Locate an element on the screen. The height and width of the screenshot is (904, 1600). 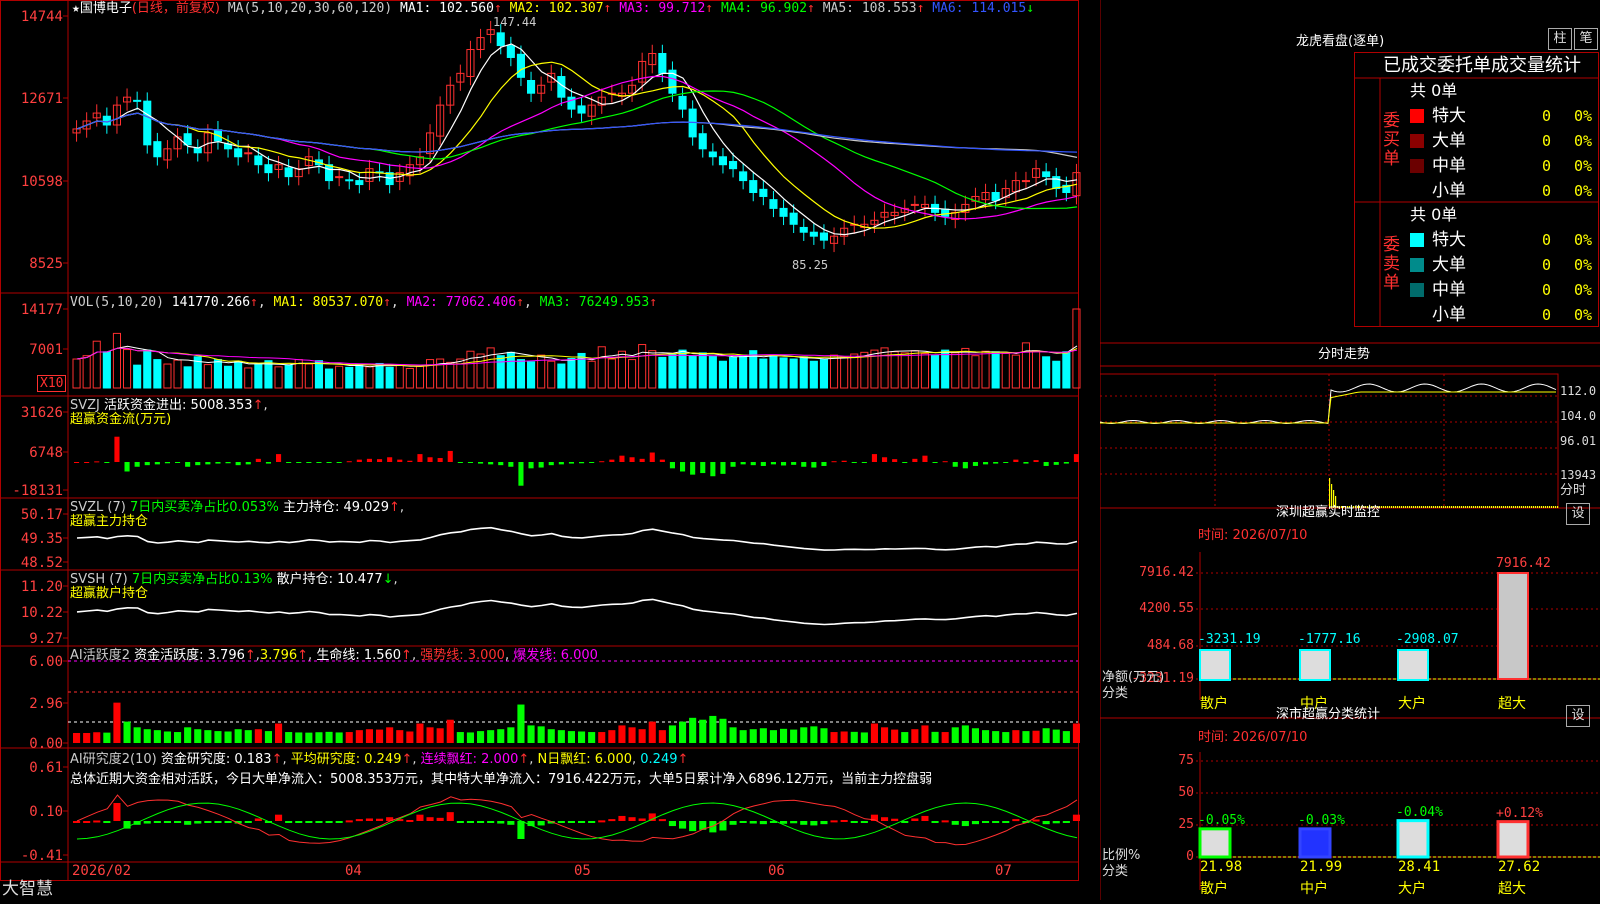
stock-name: 国博电子 is located at coordinates (106, 8).